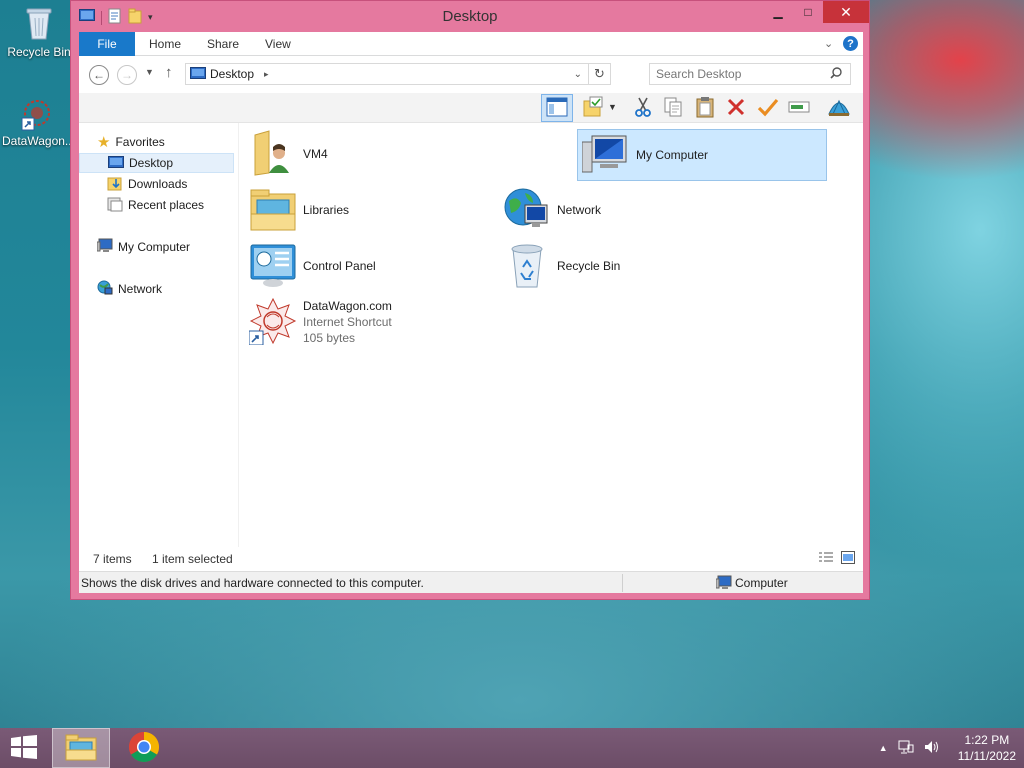  I want to click on show-hidden-icons-icon: ▲, so click(883, 748).